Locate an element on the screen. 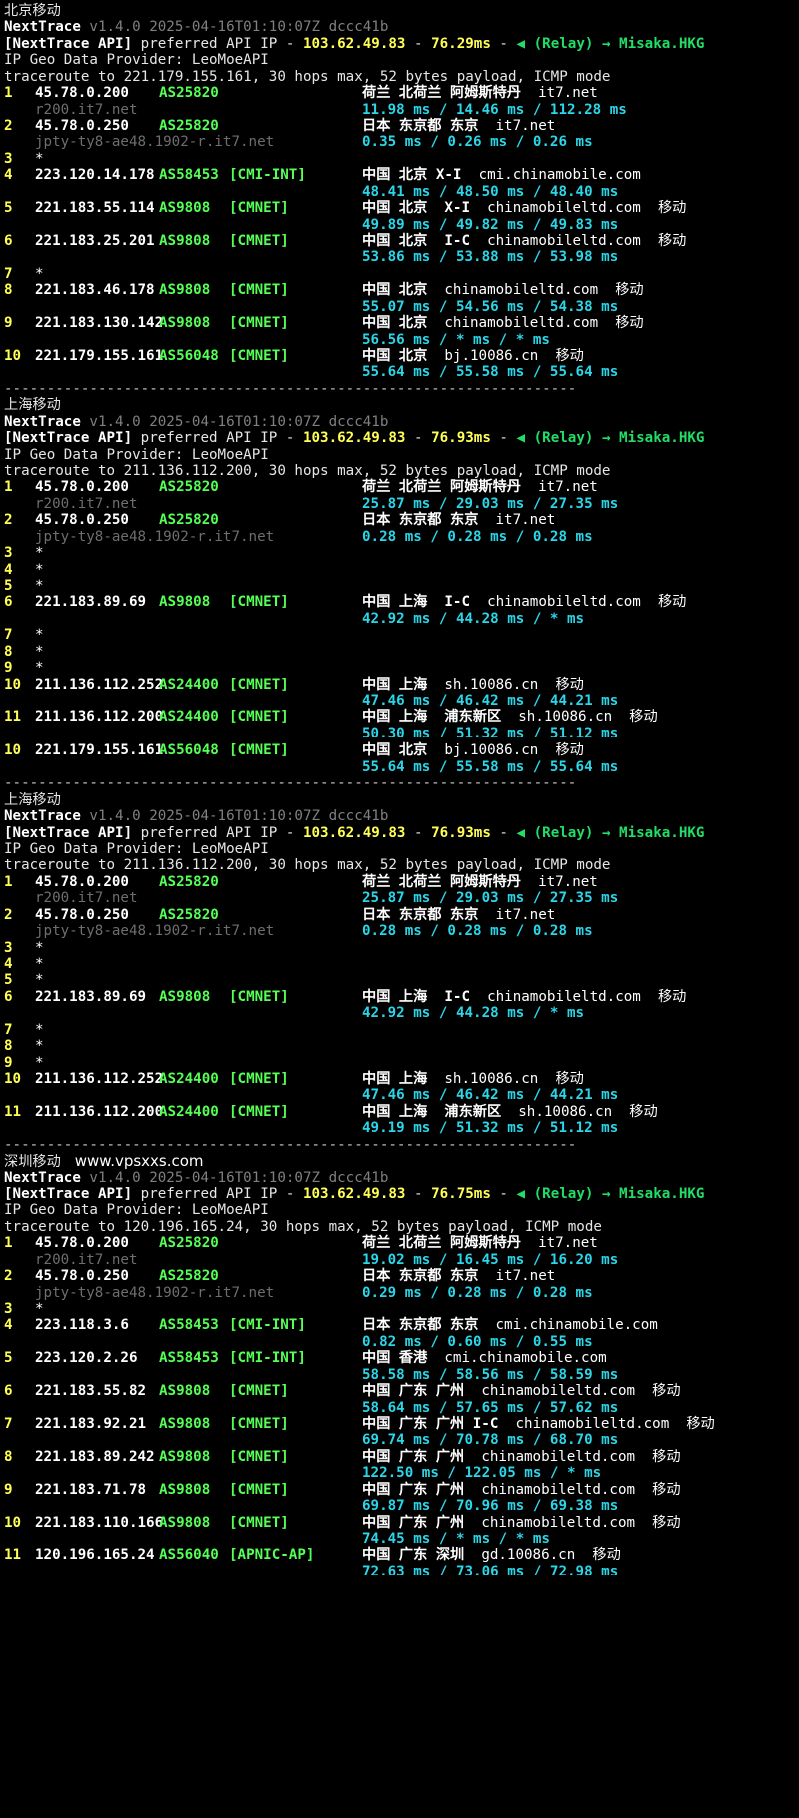  hop-location: 中国 上海 浦东新区 is located at coordinates (432, 717).